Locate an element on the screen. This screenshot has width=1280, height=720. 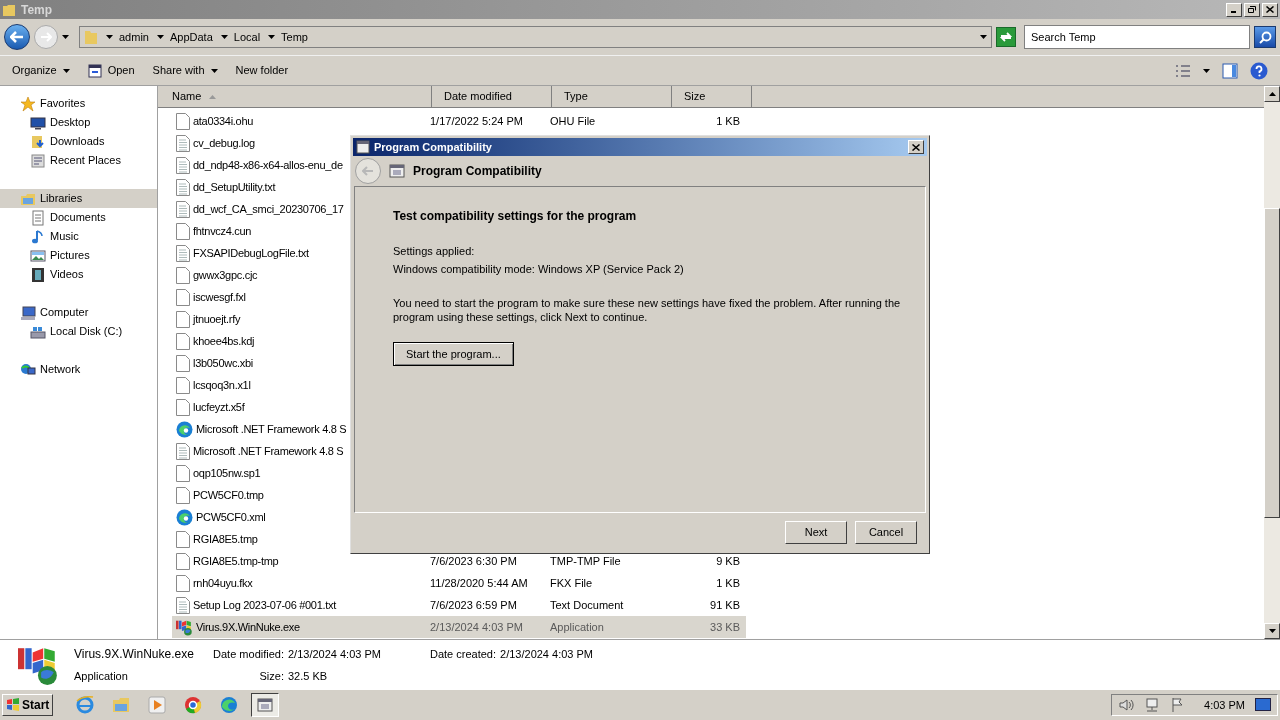
file-name: cv_debug.log is located at coordinates (224, 143).